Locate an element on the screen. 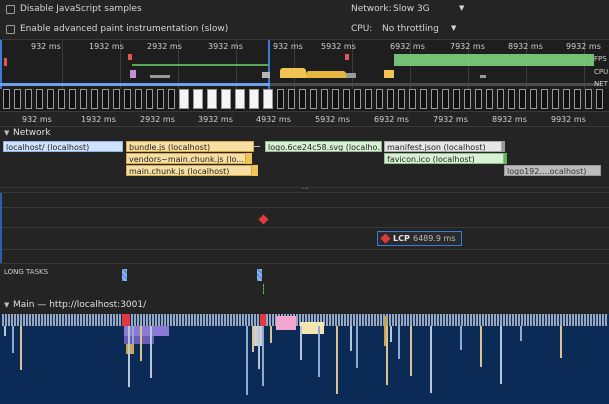 Image resolution: width=609 pixels, height=404 pixels. paint-marker-icon is located at coordinates (263, 219).